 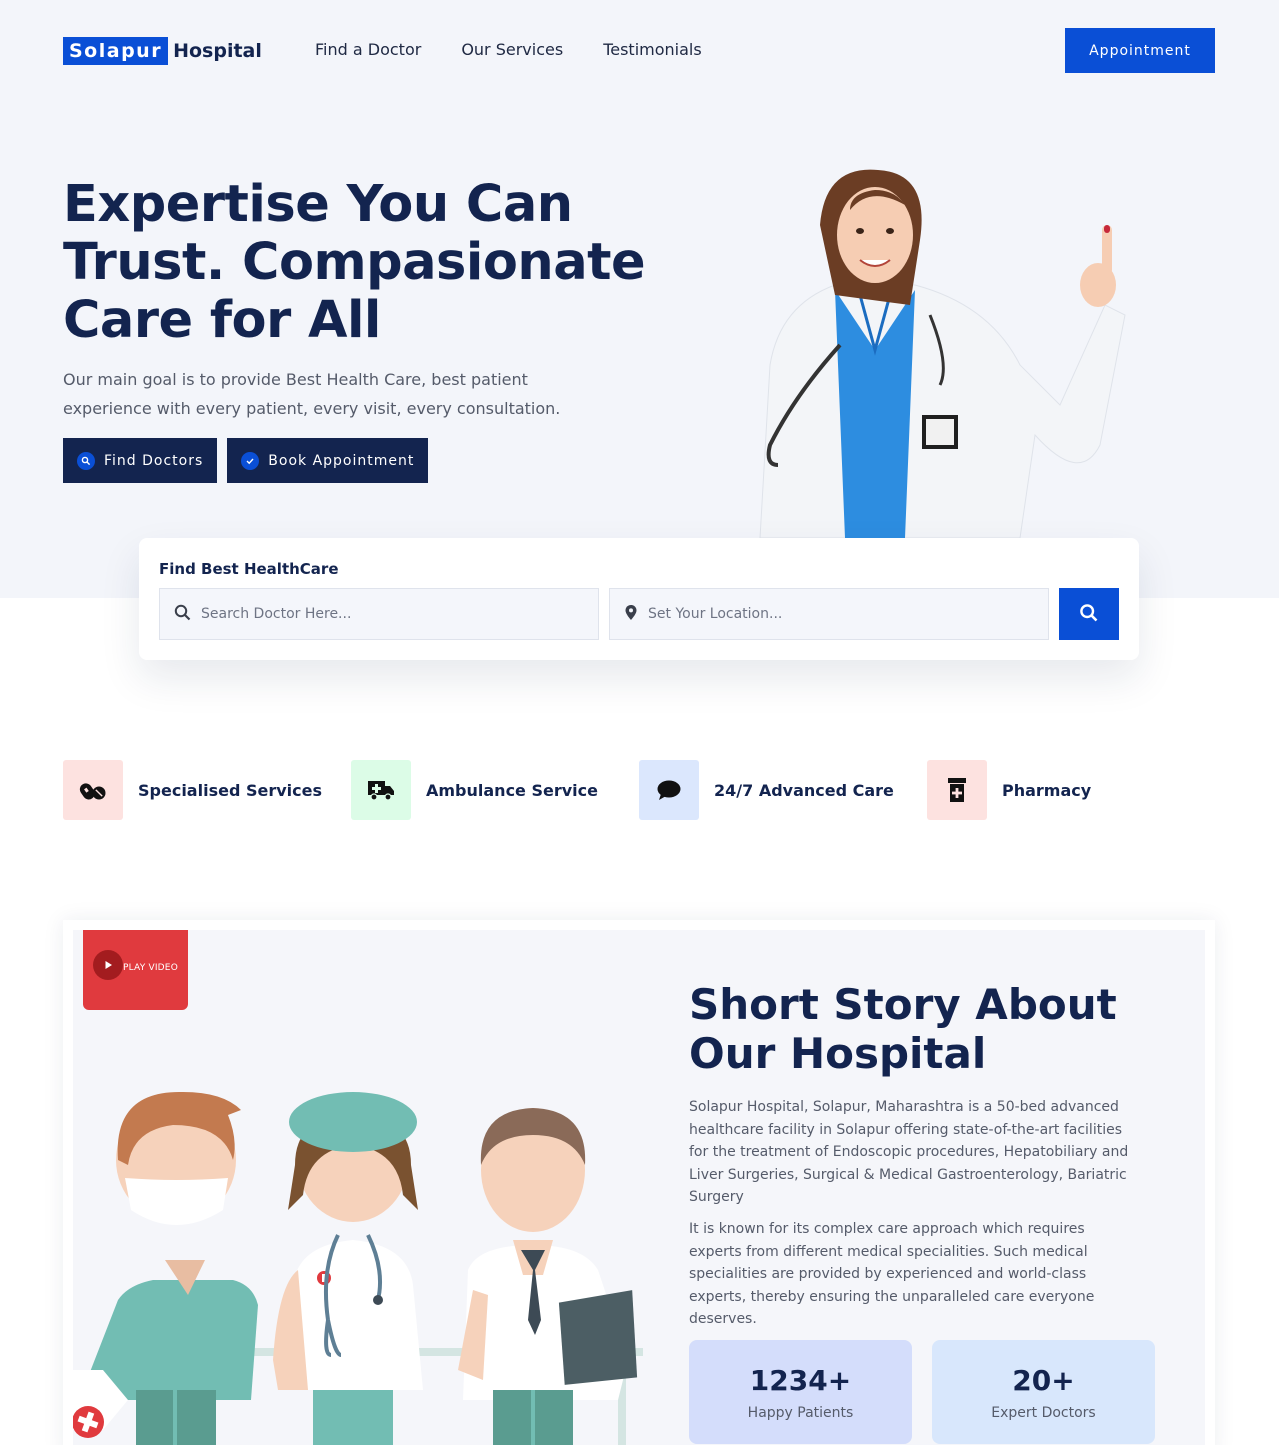 What do you see at coordinates (631, 614) in the screenshot?
I see `map-pin-icon` at bounding box center [631, 614].